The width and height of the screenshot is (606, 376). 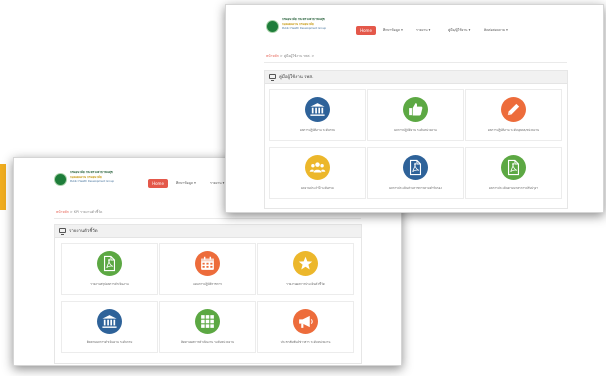 I want to click on tile-bank: ติดตามผลการดำเนินงาน ระดับกรม, so click(x=109, y=327).